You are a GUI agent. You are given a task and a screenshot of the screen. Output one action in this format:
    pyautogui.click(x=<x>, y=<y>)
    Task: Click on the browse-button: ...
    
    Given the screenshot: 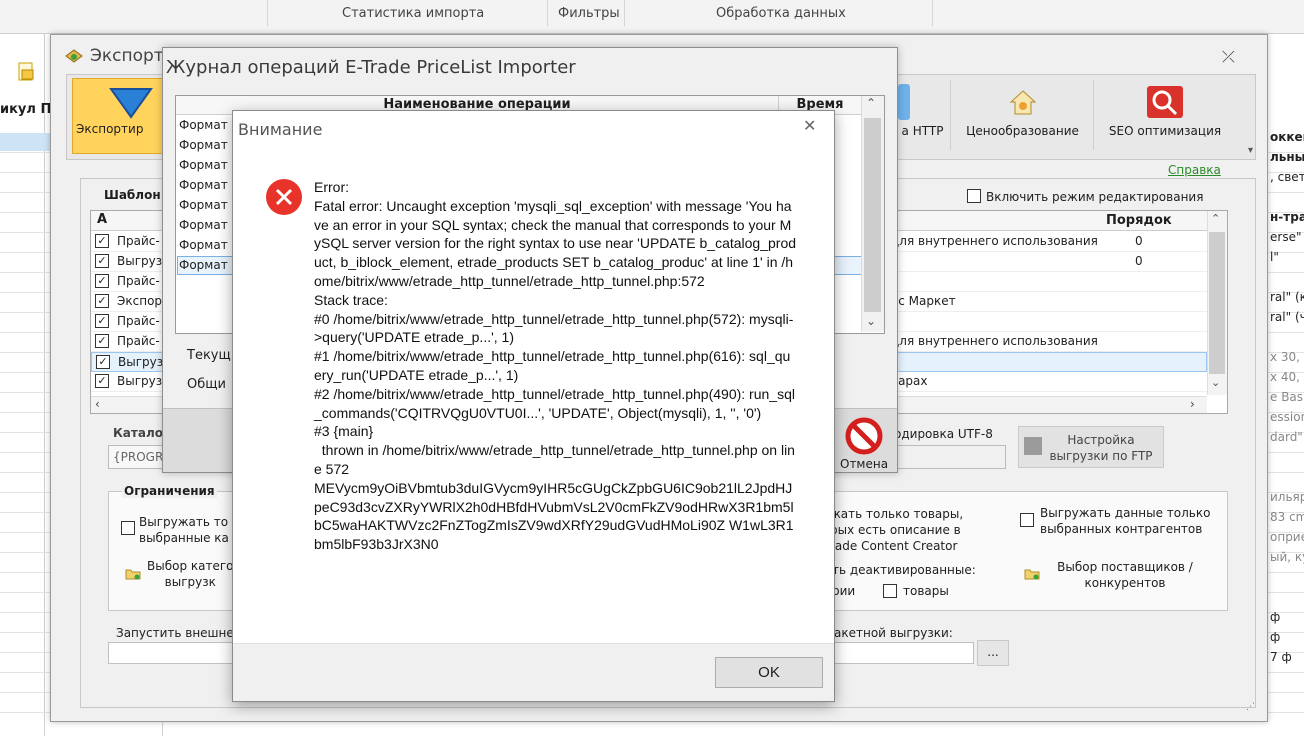 What is the action you would take?
    pyautogui.click(x=993, y=653)
    